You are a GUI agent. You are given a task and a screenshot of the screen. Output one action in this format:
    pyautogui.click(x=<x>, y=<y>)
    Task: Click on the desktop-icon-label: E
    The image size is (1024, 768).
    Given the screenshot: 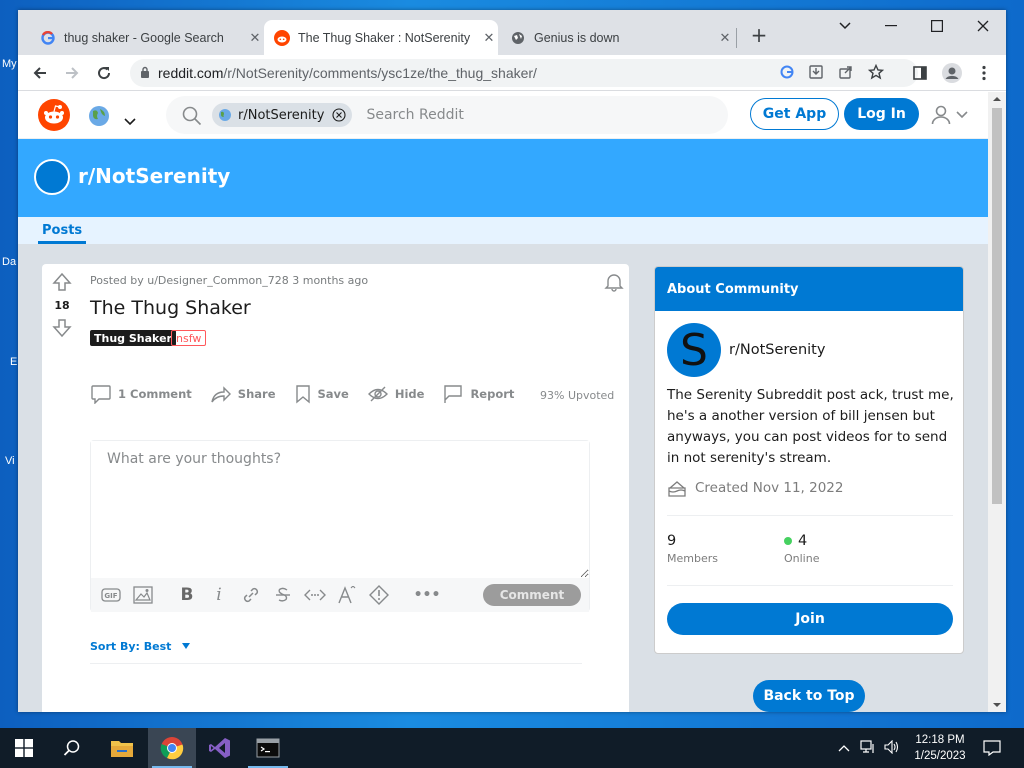 What is the action you would take?
    pyautogui.click(x=13, y=362)
    